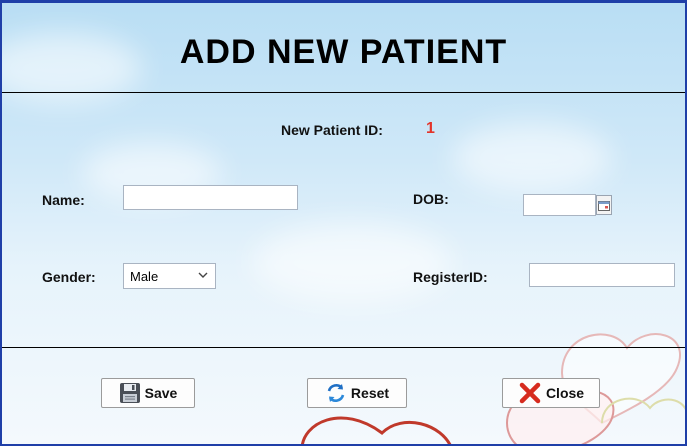  I want to click on gender-selected-value: Male, so click(144, 276).